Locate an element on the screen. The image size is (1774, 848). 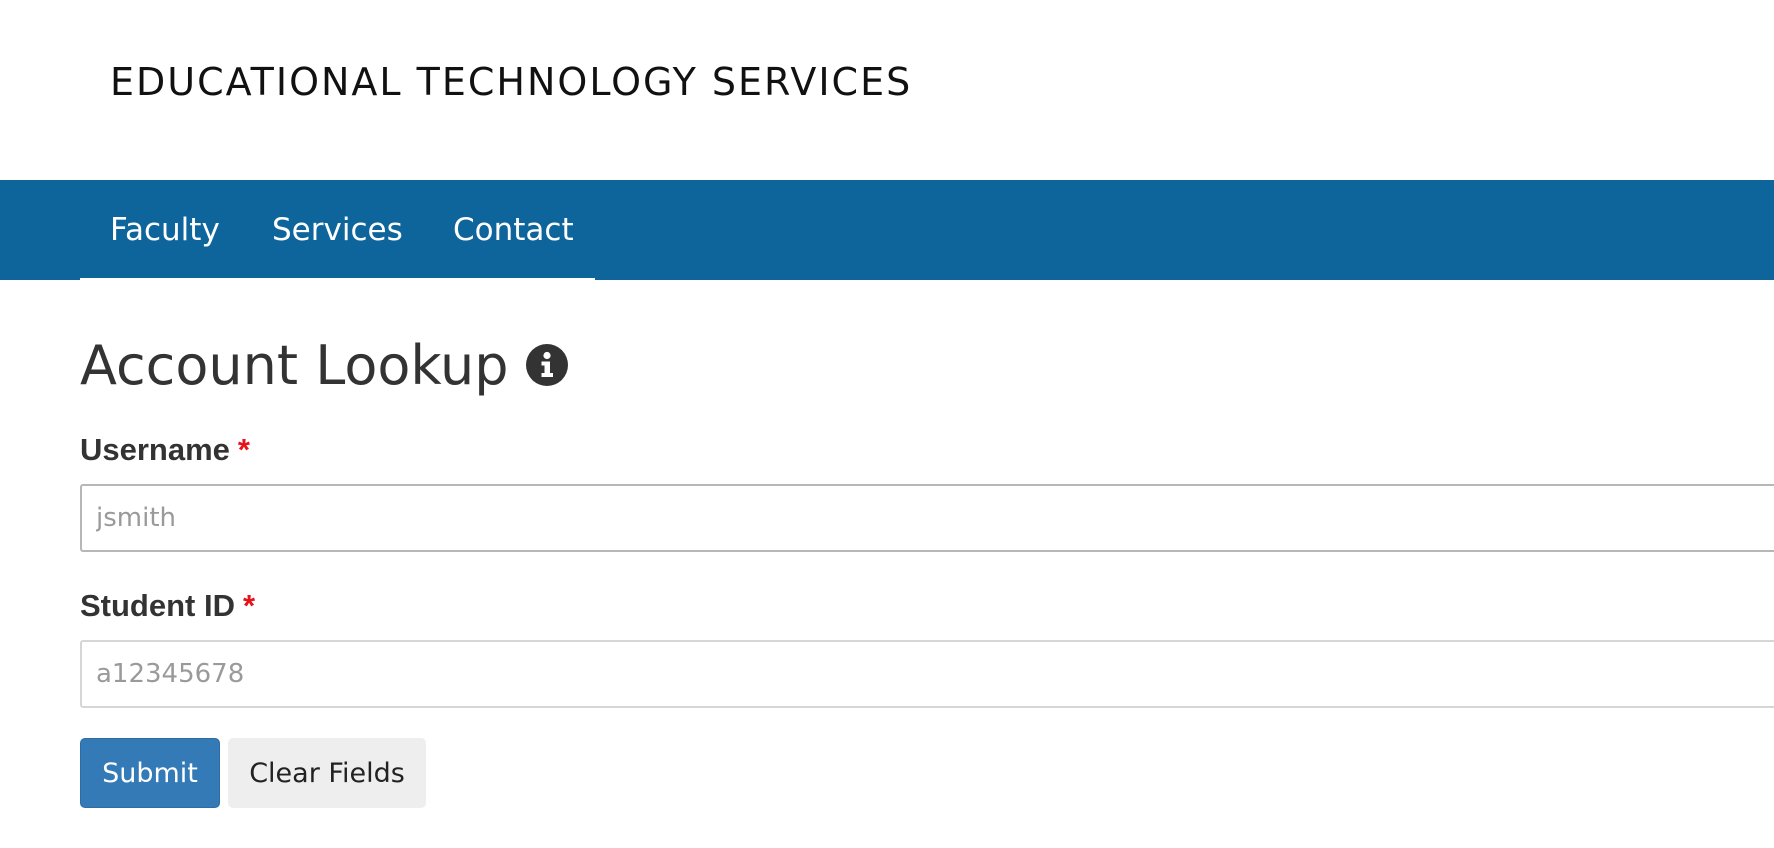
username-input is located at coordinates (927, 518).